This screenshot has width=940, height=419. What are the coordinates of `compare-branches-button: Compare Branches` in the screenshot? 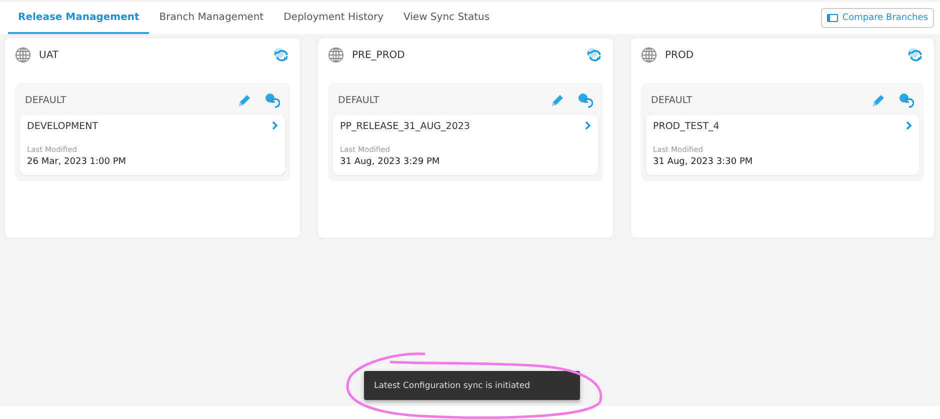 It's located at (877, 18).